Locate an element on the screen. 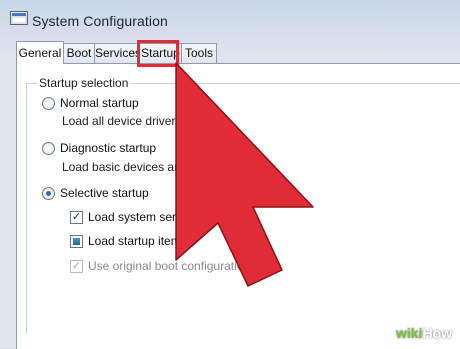 The image size is (460, 349). wikihow-watermark: wikiHow is located at coordinates (424, 333).